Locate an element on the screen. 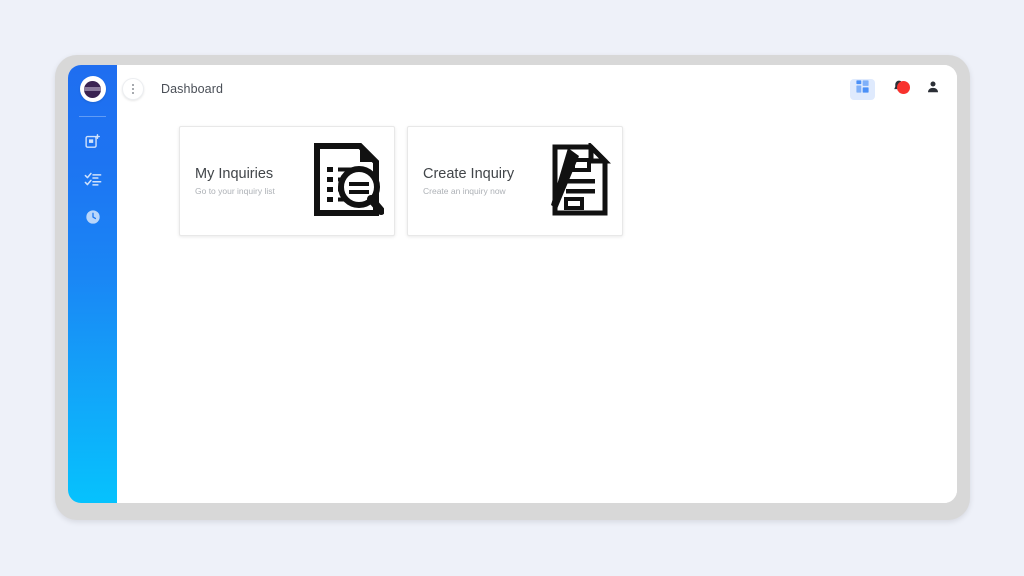 The height and width of the screenshot is (576, 1024). card-create-inquiry: Create Inquiry Create an inquiry now is located at coordinates (515, 181).